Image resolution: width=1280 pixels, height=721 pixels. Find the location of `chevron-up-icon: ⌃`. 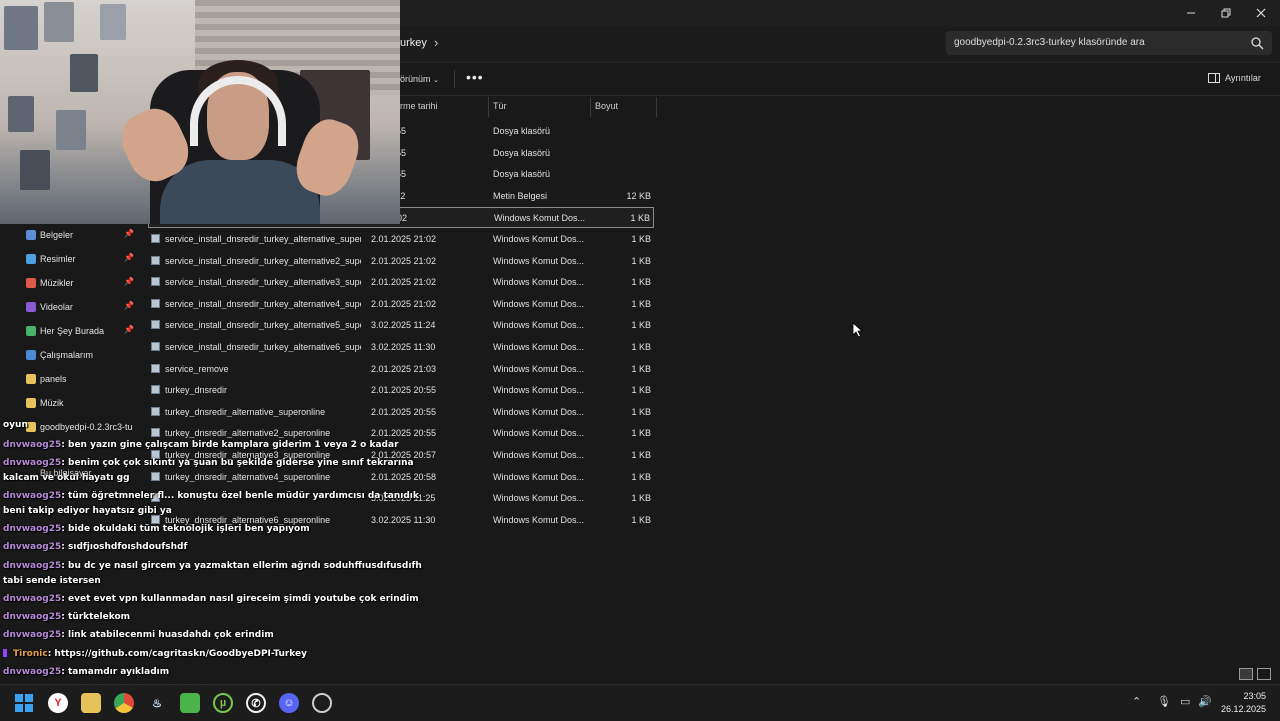

chevron-up-icon: ⌃ is located at coordinates (1136, 701).